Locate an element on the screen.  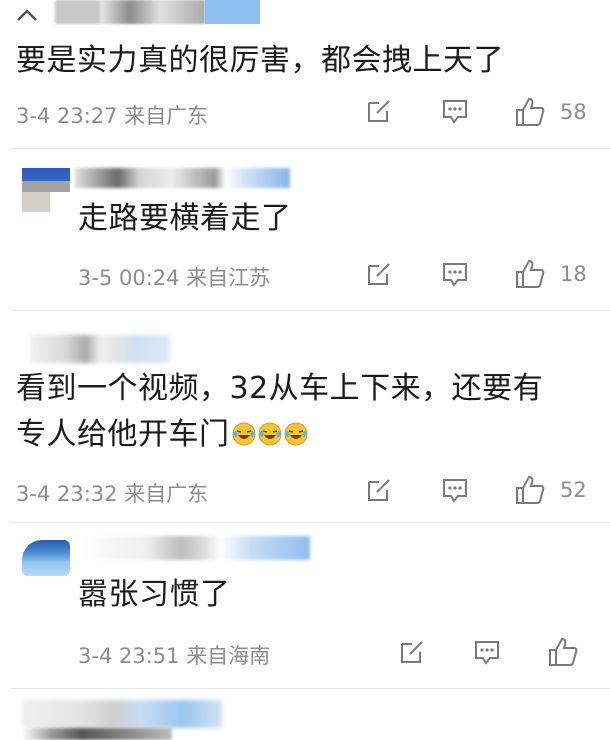
comment-text: 走路要横着走了 is located at coordinates (185, 218).